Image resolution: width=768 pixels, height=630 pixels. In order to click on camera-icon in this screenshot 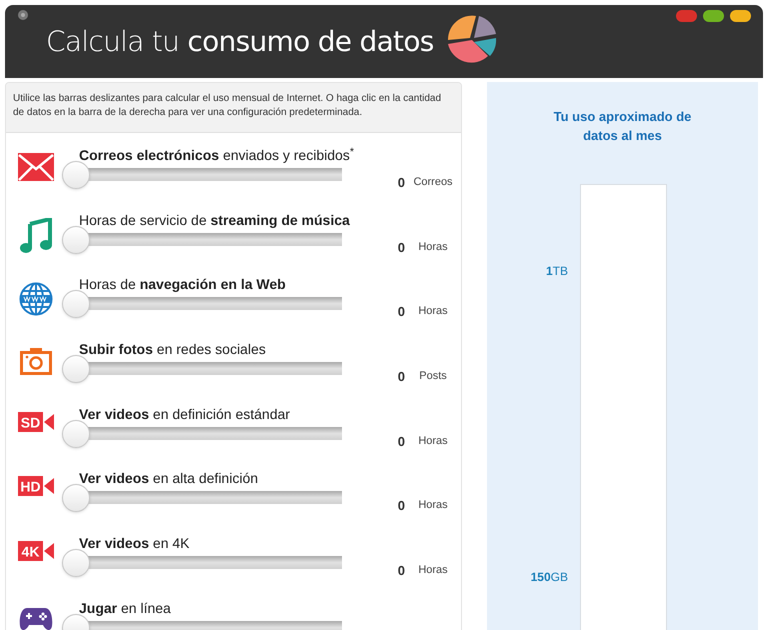, I will do `click(36, 361)`.